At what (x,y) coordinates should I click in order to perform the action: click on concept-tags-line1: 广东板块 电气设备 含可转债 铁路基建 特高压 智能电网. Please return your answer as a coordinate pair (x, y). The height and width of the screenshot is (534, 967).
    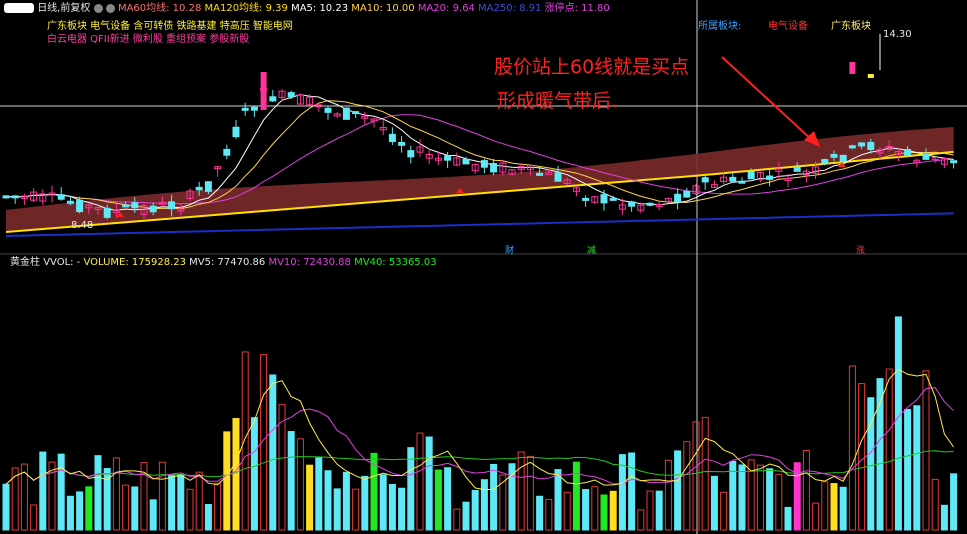
    Looking at the image, I should click on (170, 26).